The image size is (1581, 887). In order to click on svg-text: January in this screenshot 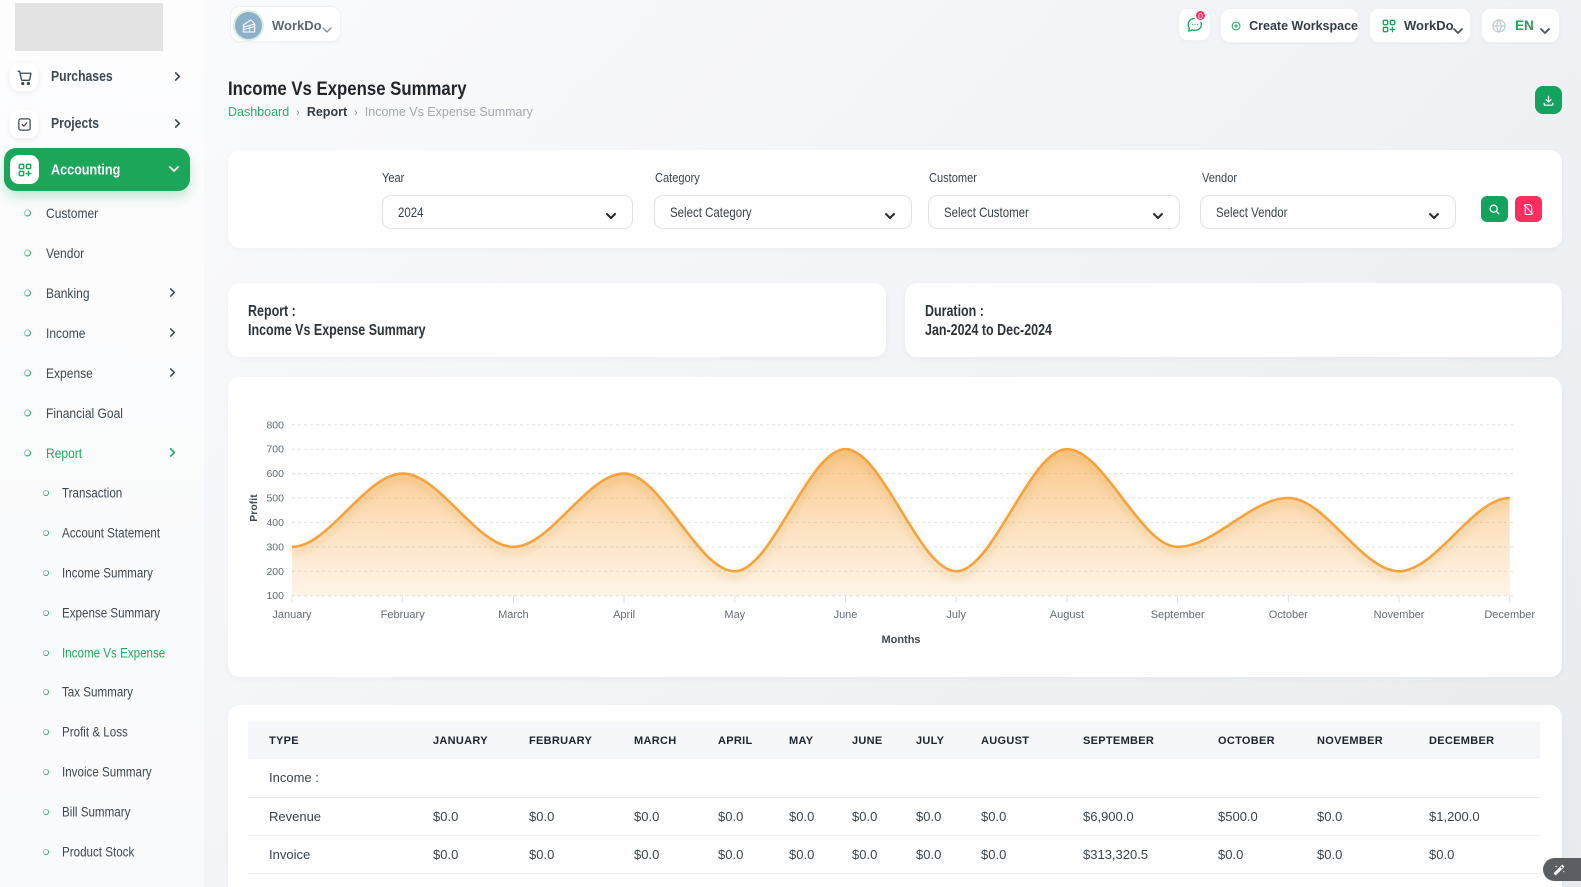, I will do `click(292, 615)`.